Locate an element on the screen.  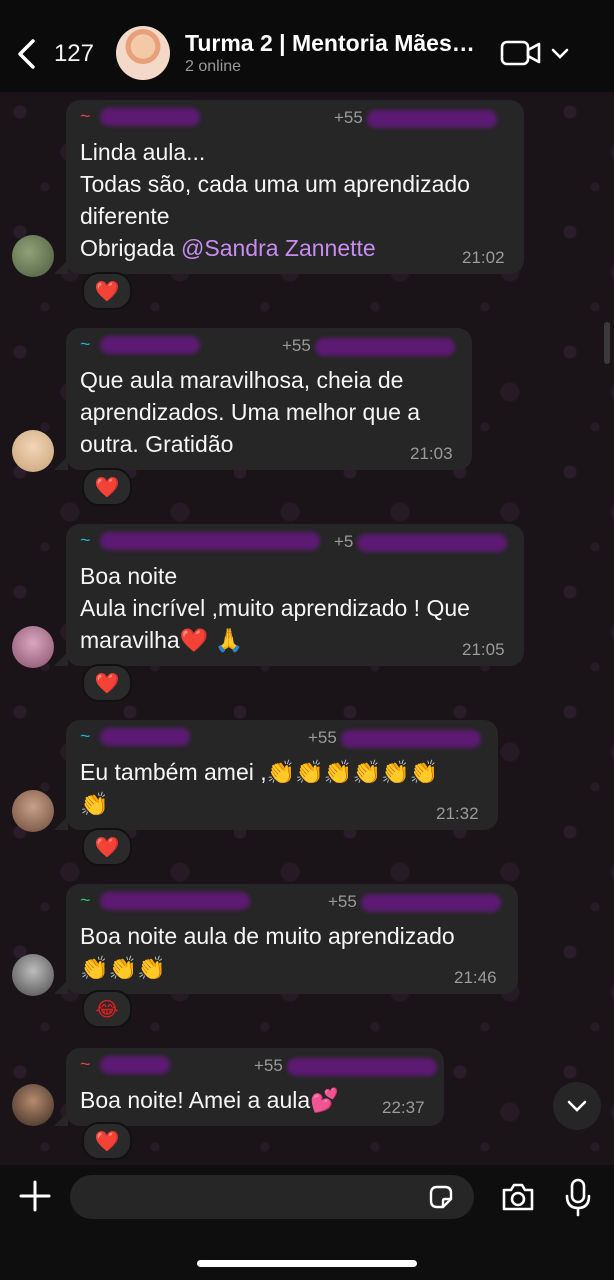
message-input-field is located at coordinates (272, 1198).